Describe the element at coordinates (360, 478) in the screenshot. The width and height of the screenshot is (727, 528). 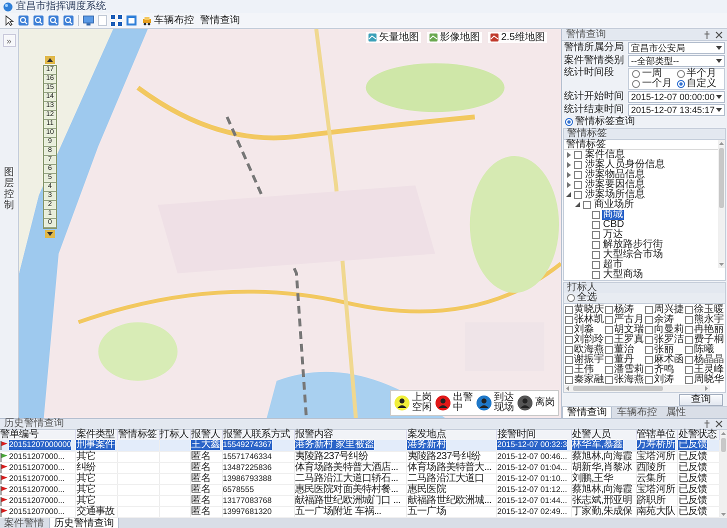
I see `table-row: 20151207000... 其它 匿名 13986793388 二马路沿江大道口轿石... 二马路沿江大道口 2015-12-07 01:10... 刘鹏,王华 云集所 已反馈` at that location.